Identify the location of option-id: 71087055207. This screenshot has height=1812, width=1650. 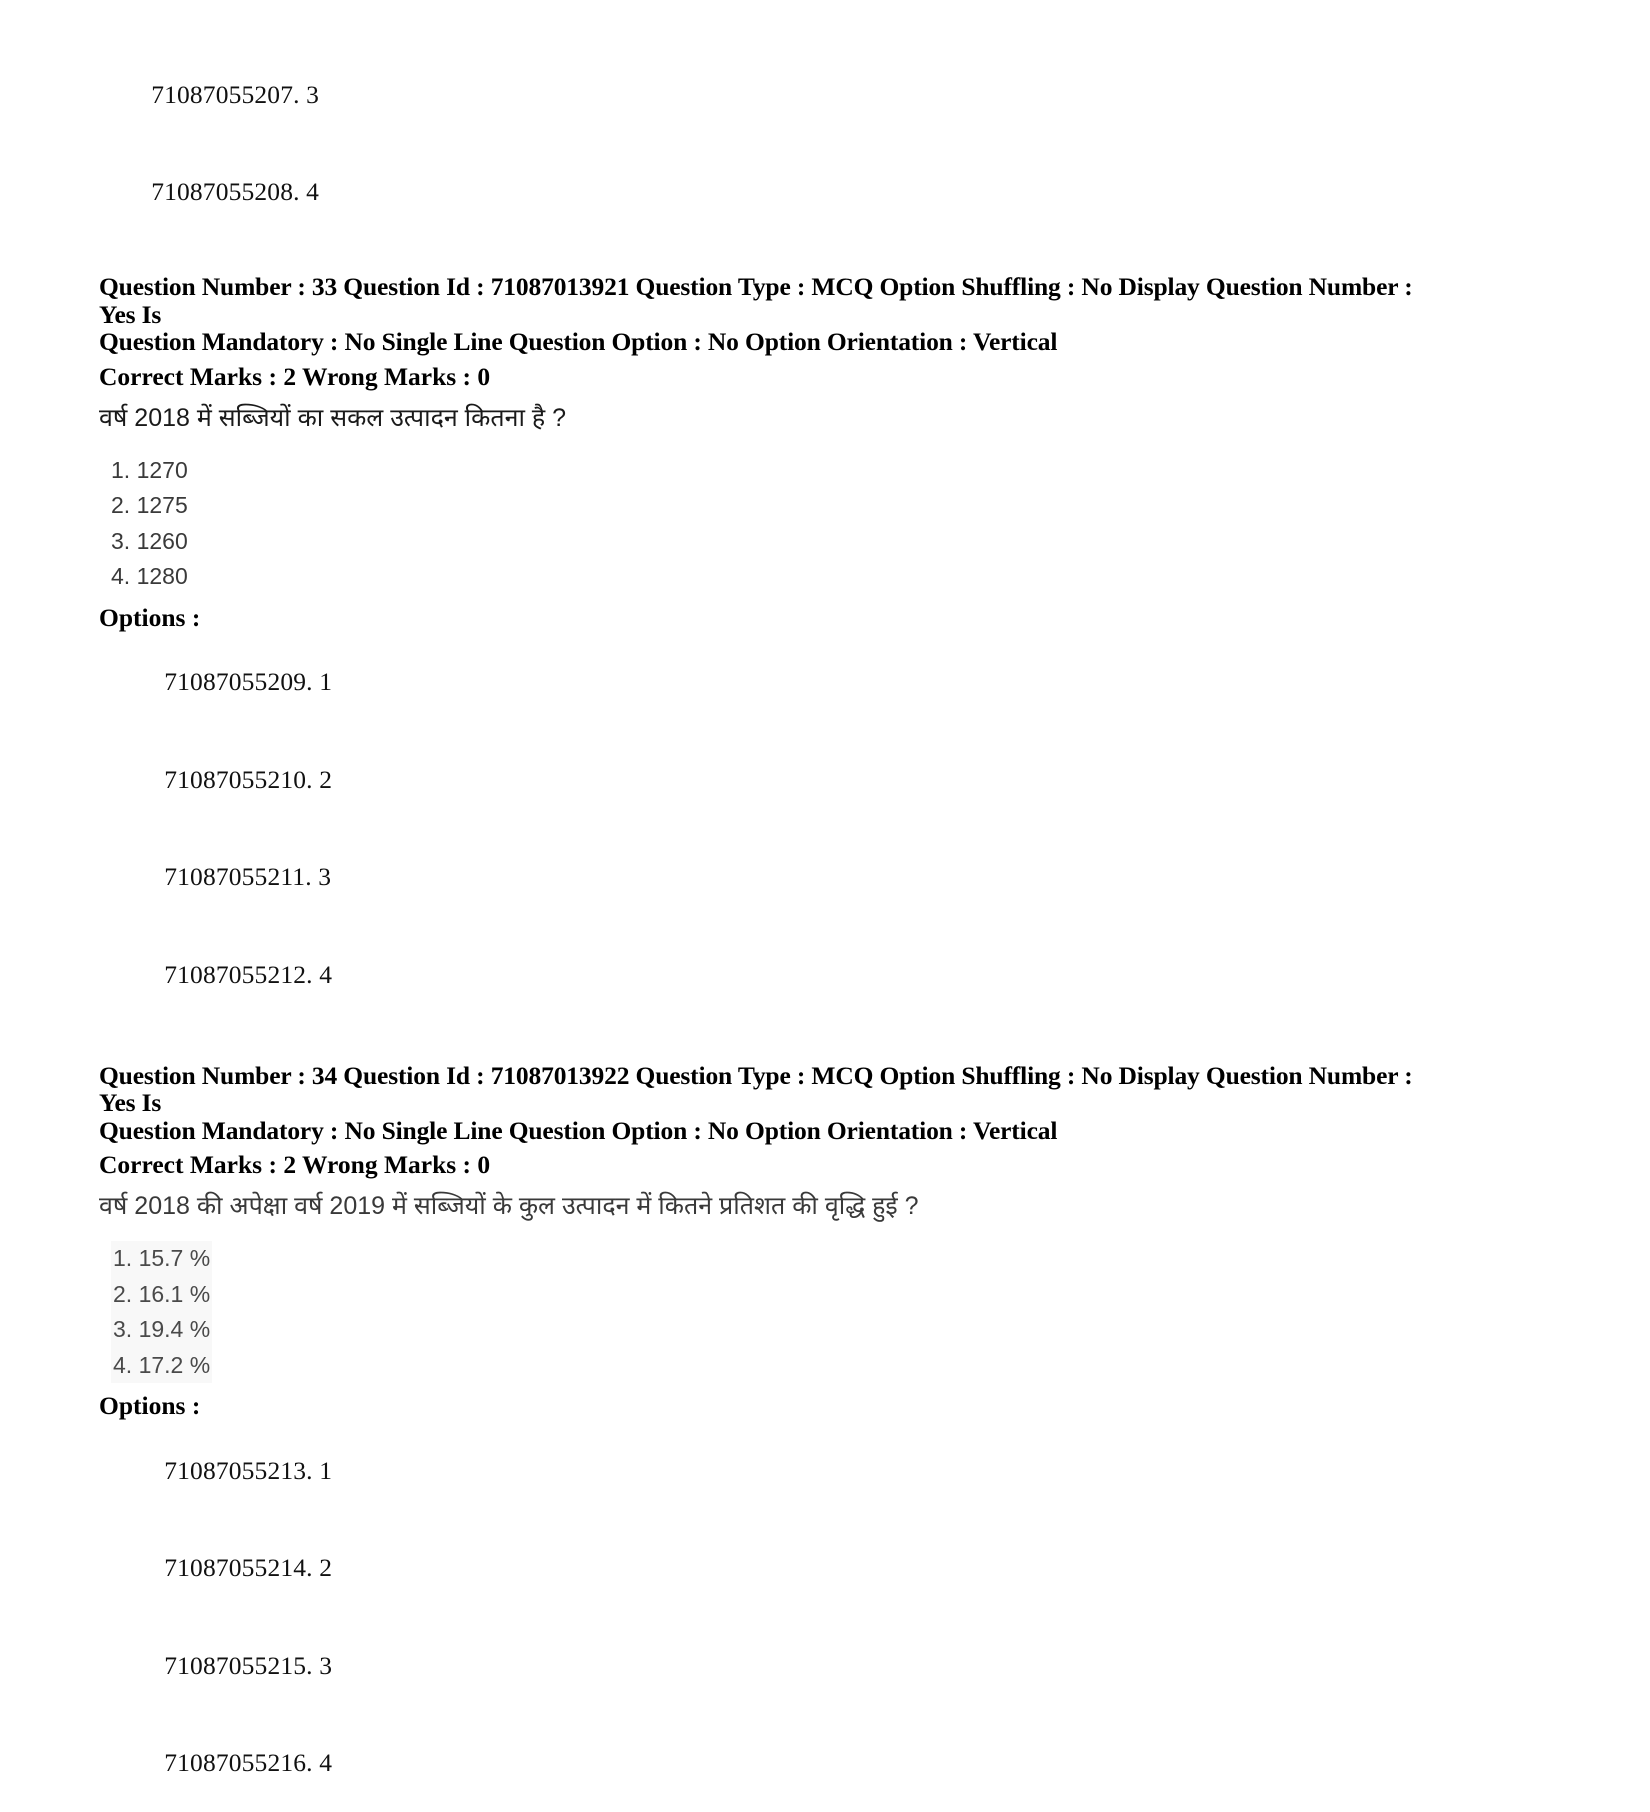
(222, 94).